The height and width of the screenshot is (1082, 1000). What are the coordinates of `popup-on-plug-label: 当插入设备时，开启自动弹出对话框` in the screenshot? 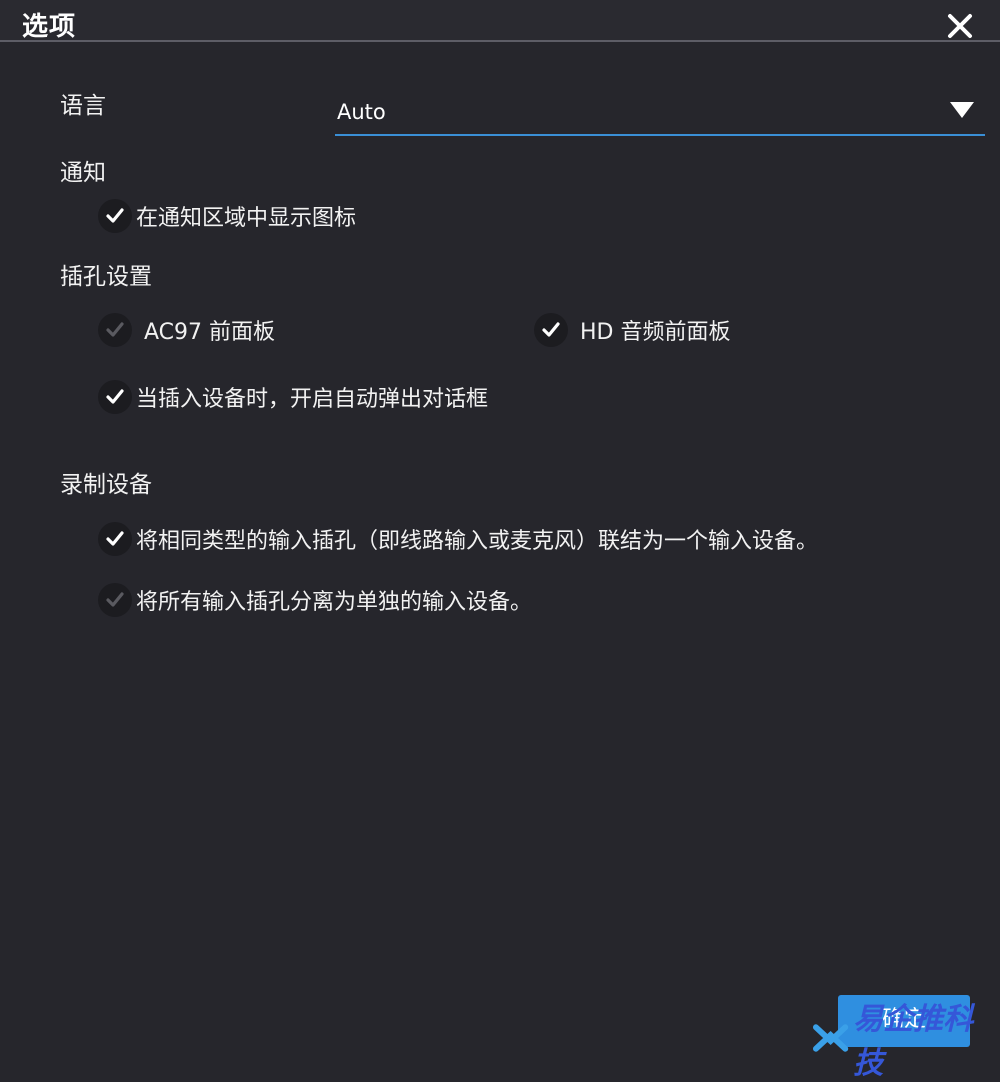 It's located at (312, 399).